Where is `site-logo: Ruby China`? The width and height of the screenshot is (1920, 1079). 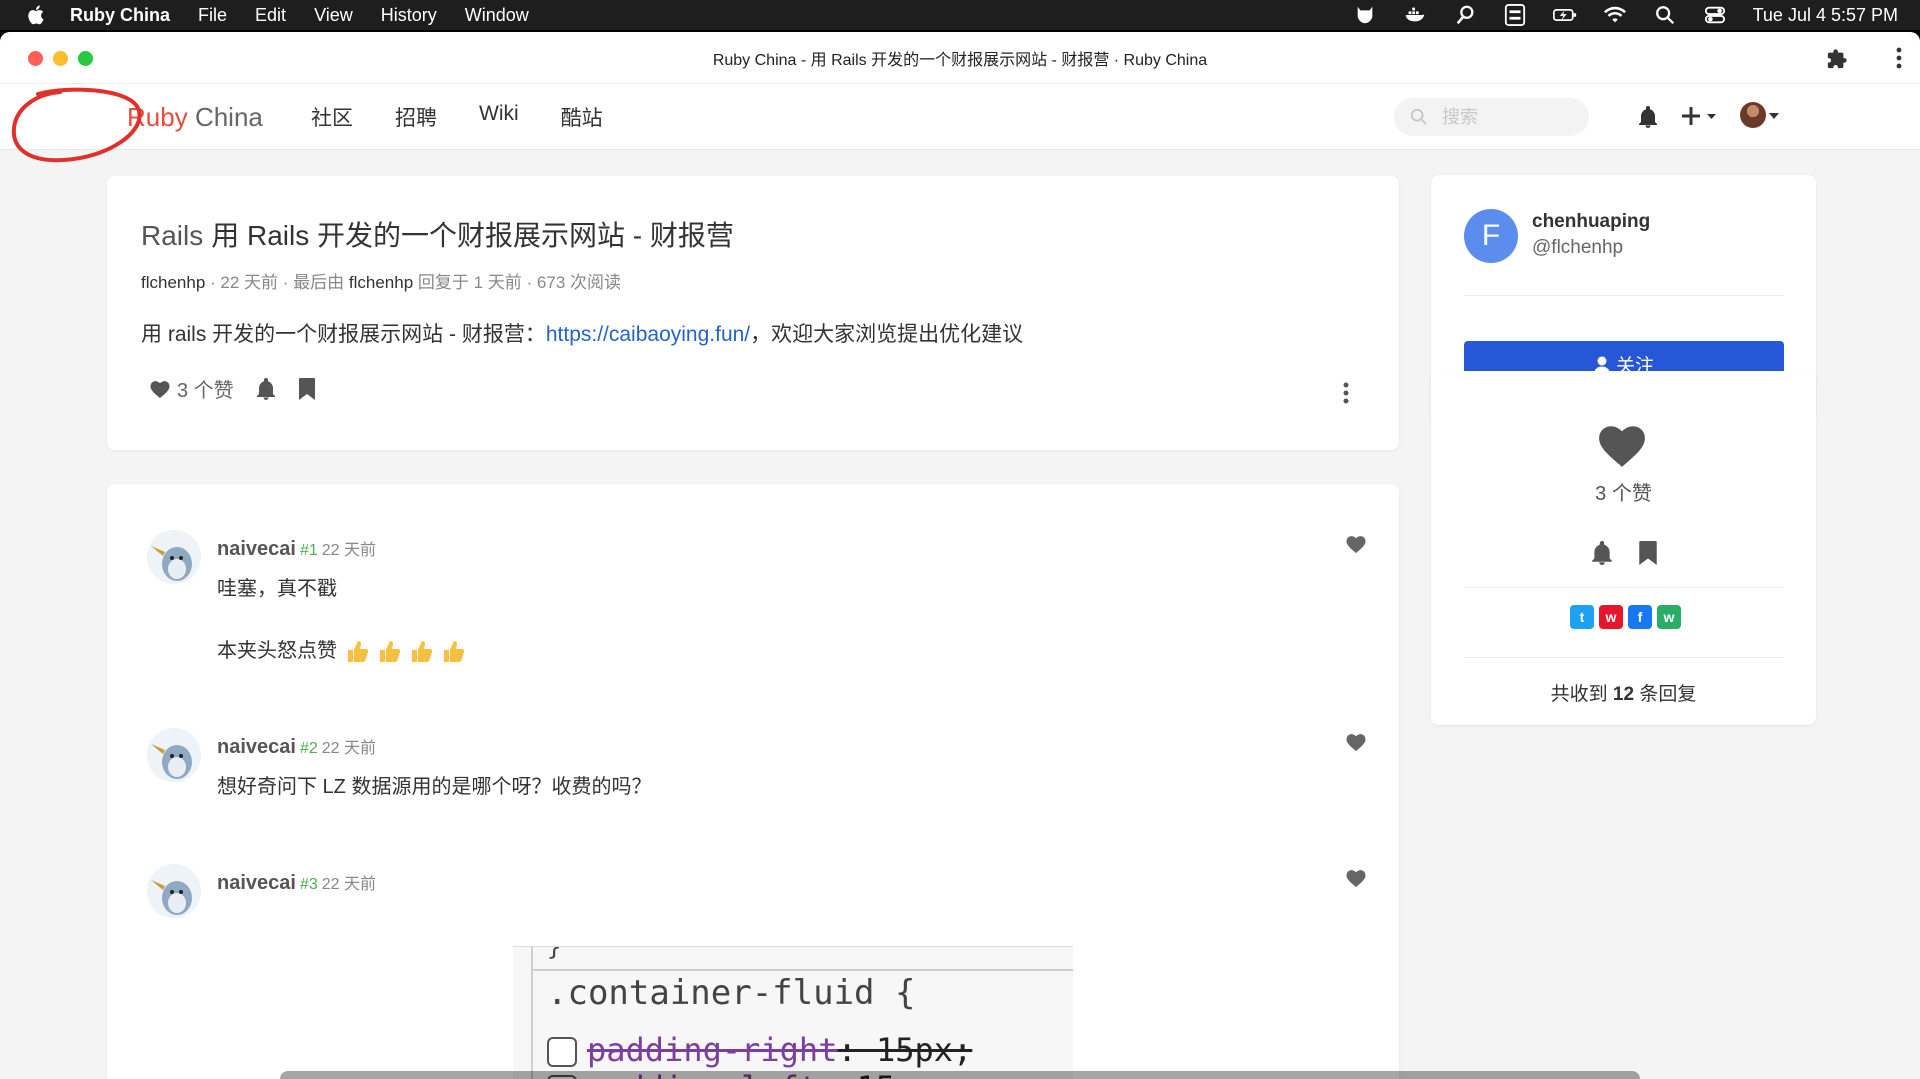 site-logo: Ruby China is located at coordinates (195, 117).